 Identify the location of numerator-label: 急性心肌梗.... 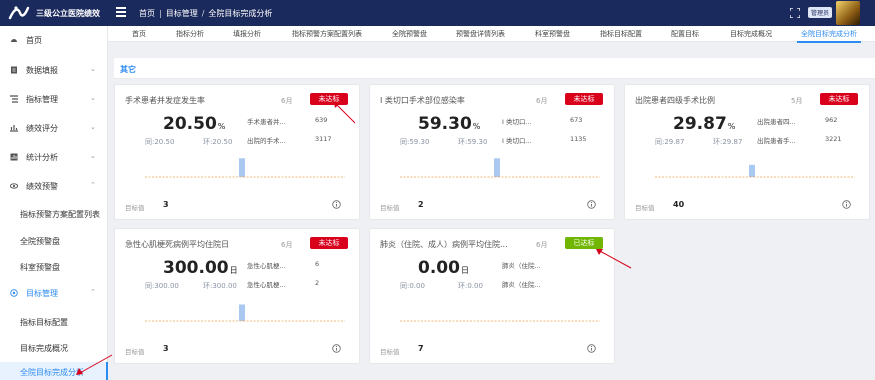
(266, 266).